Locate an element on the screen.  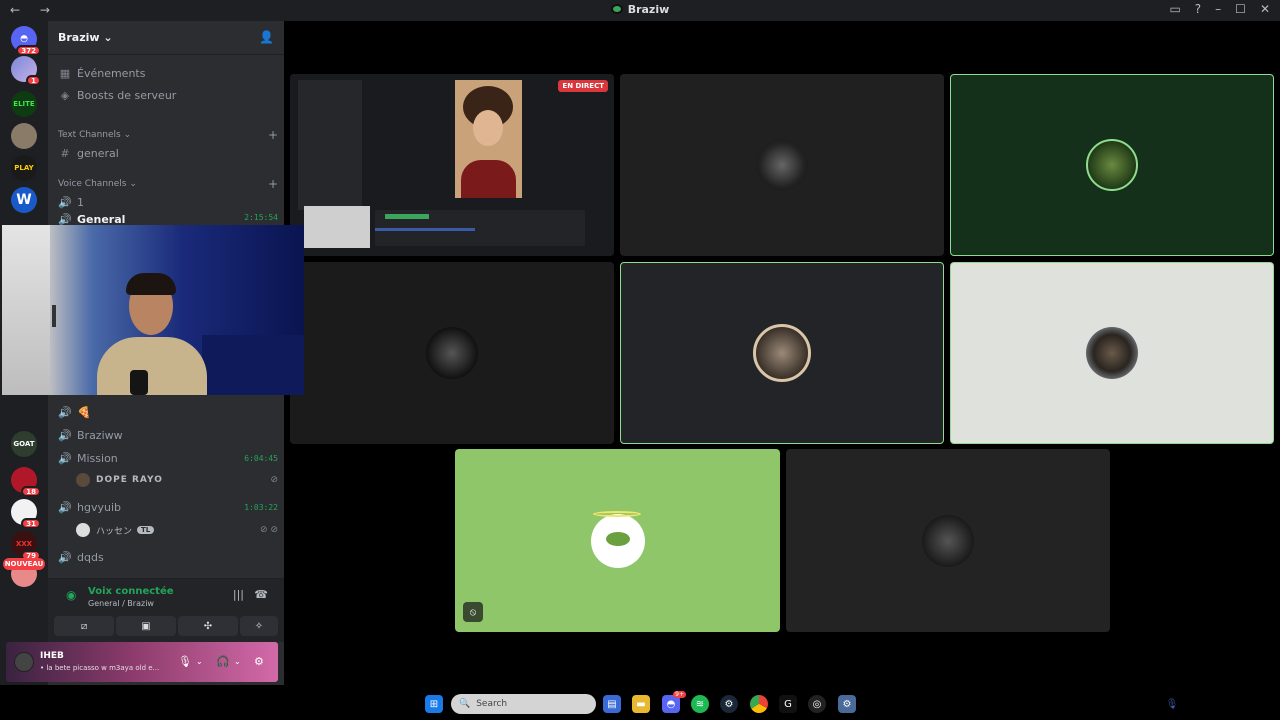
server-icon-1: 1 is located at coordinates (26, 71).